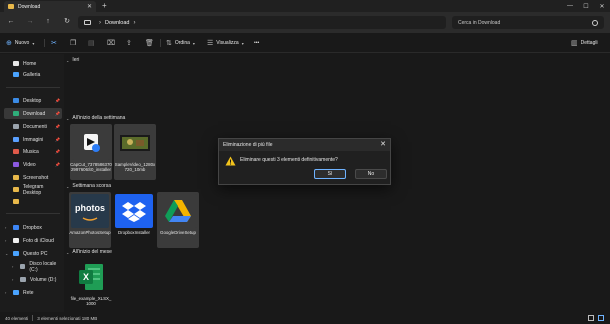 The width and height of the screenshot is (610, 324). Describe the element at coordinates (48, 22) in the screenshot. I see `up-button: ↑` at that location.